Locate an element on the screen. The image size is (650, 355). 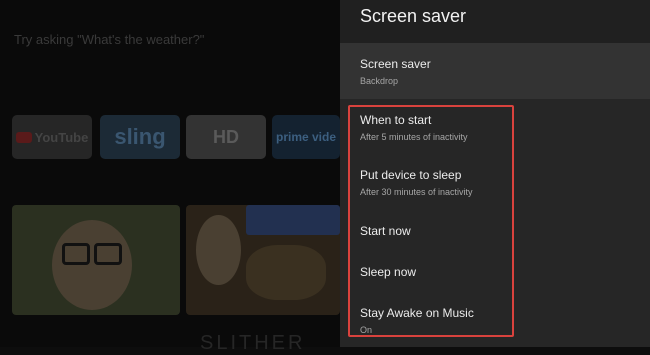
thumbnail-flag is located at coordinates (293, 220).